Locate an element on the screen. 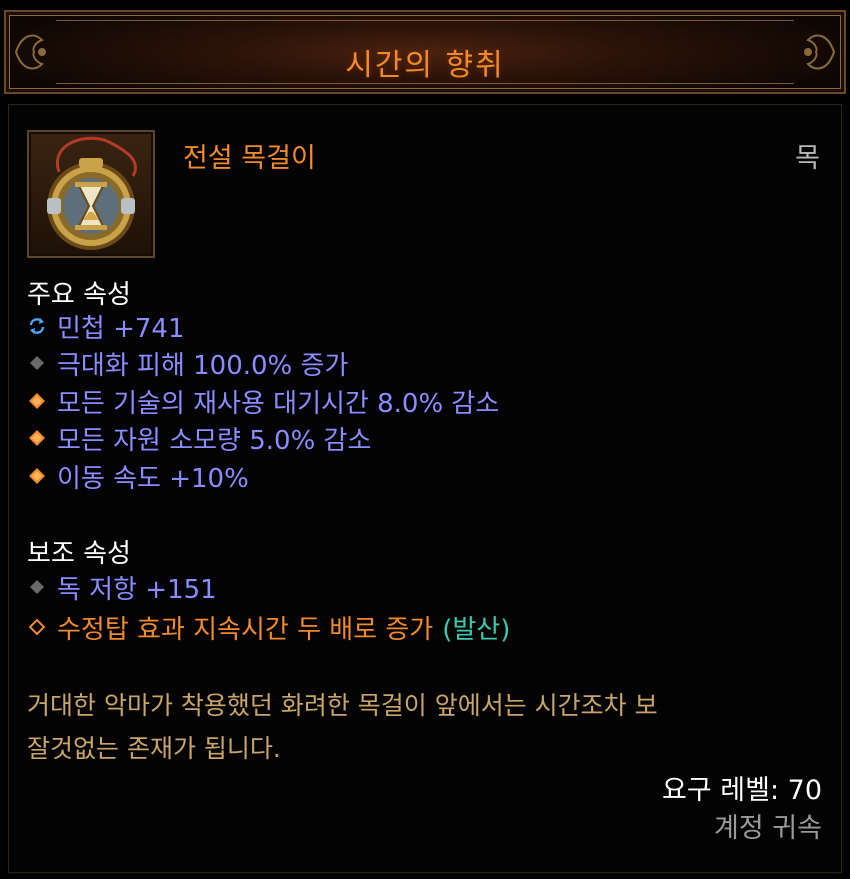 This screenshot has width=850, height=879. attr-text: 민첩 +741 is located at coordinates (121, 328).